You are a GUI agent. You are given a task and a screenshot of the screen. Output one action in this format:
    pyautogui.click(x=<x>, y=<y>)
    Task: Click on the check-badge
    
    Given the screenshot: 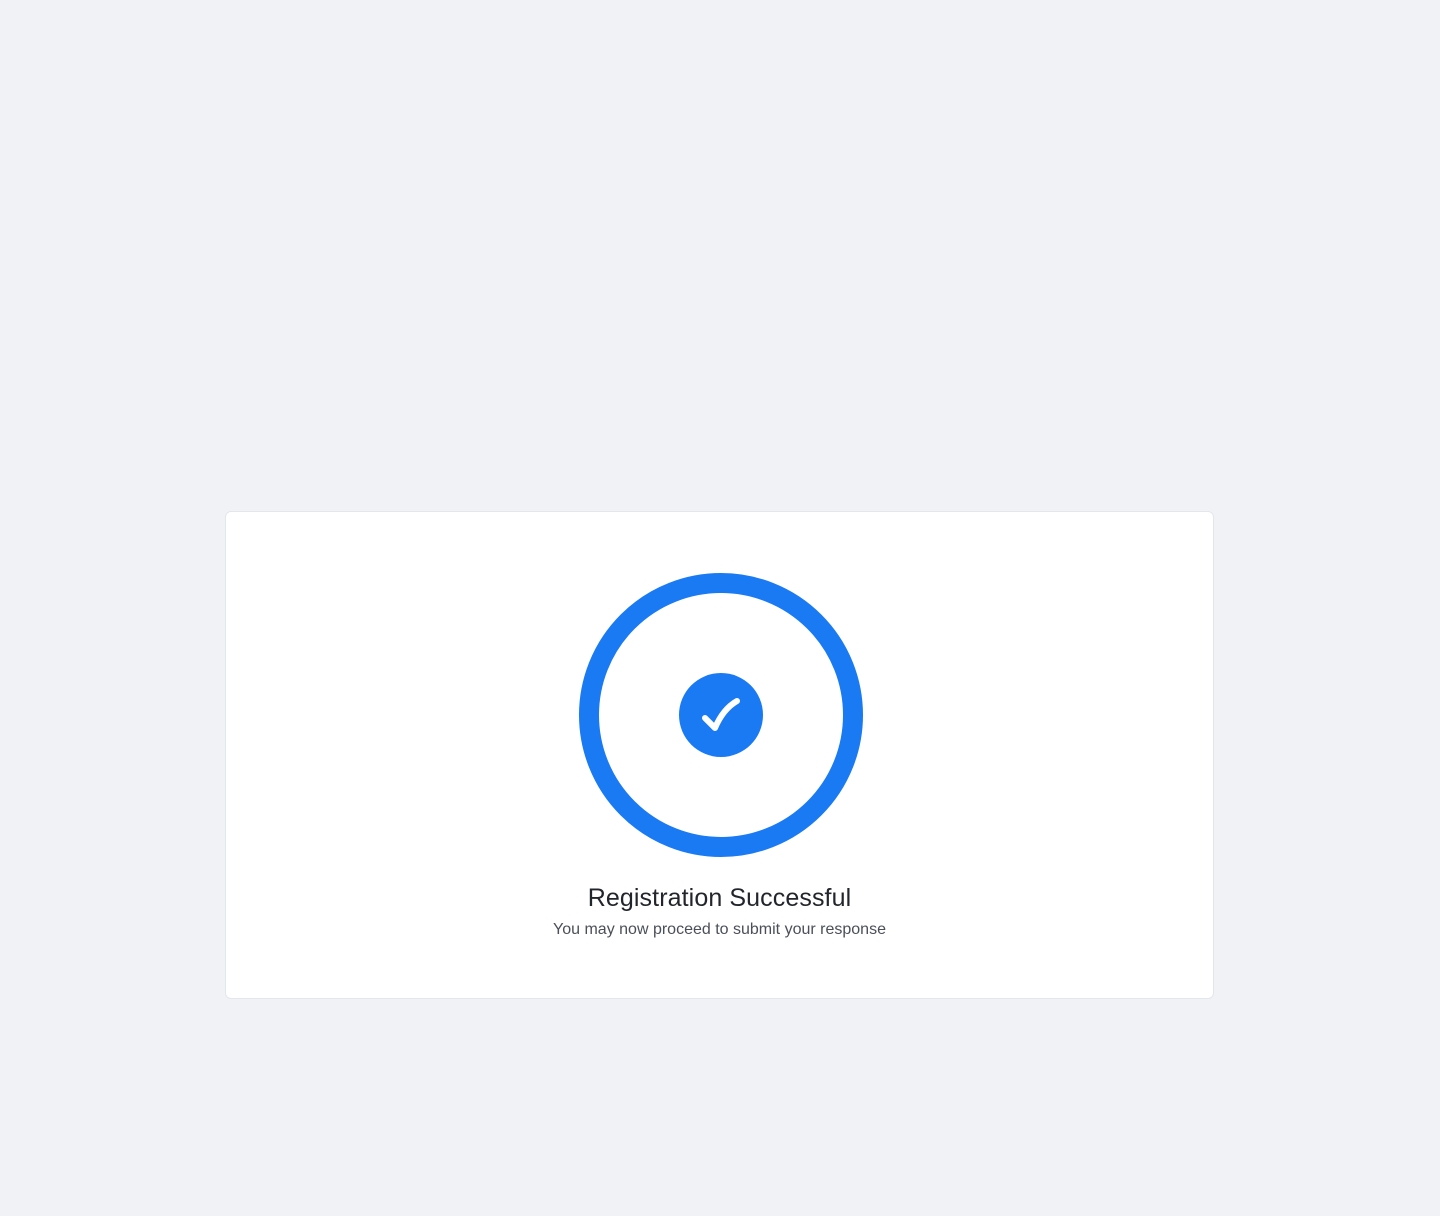 What is the action you would take?
    pyautogui.click(x=721, y=715)
    